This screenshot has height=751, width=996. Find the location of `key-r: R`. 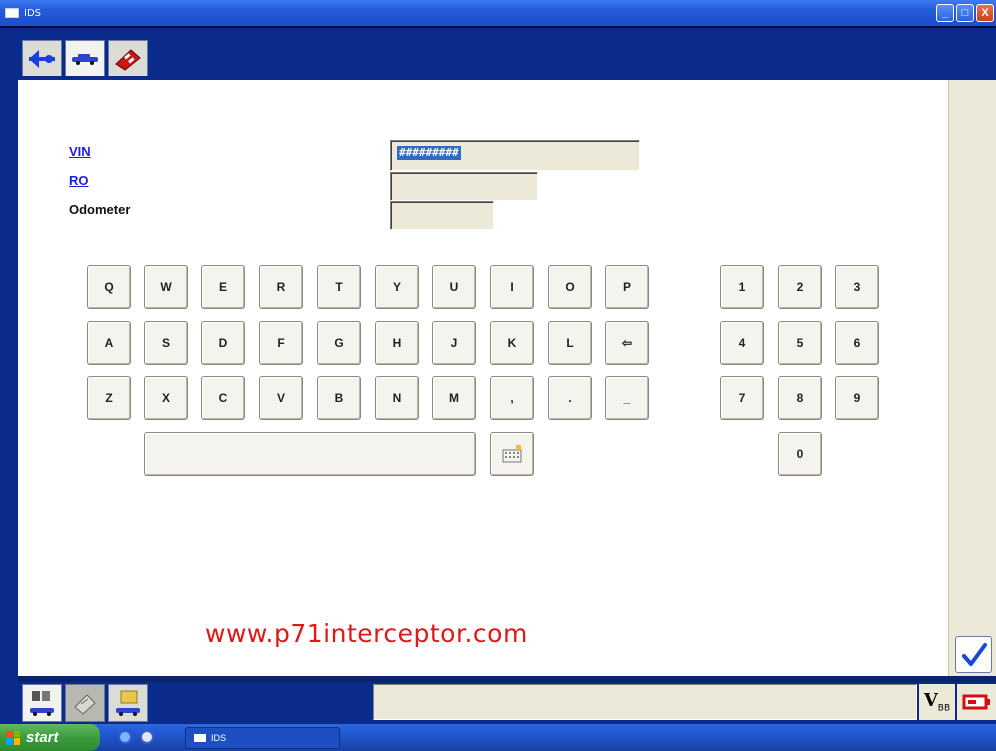

key-r: R is located at coordinates (281, 287).